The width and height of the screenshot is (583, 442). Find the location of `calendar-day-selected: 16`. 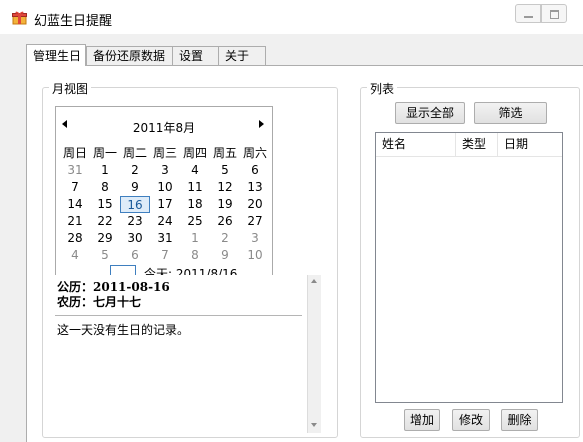

calendar-day-selected: 16 is located at coordinates (135, 204).